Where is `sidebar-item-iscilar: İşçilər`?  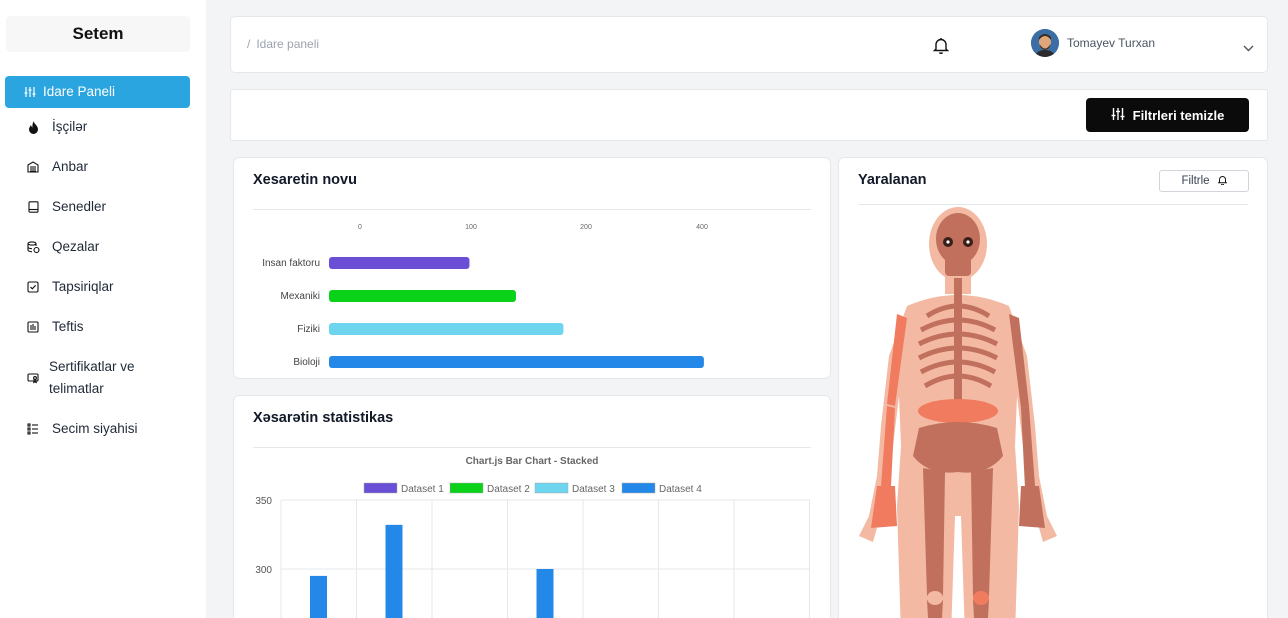 sidebar-item-iscilar: İşçilər is located at coordinates (97, 127).